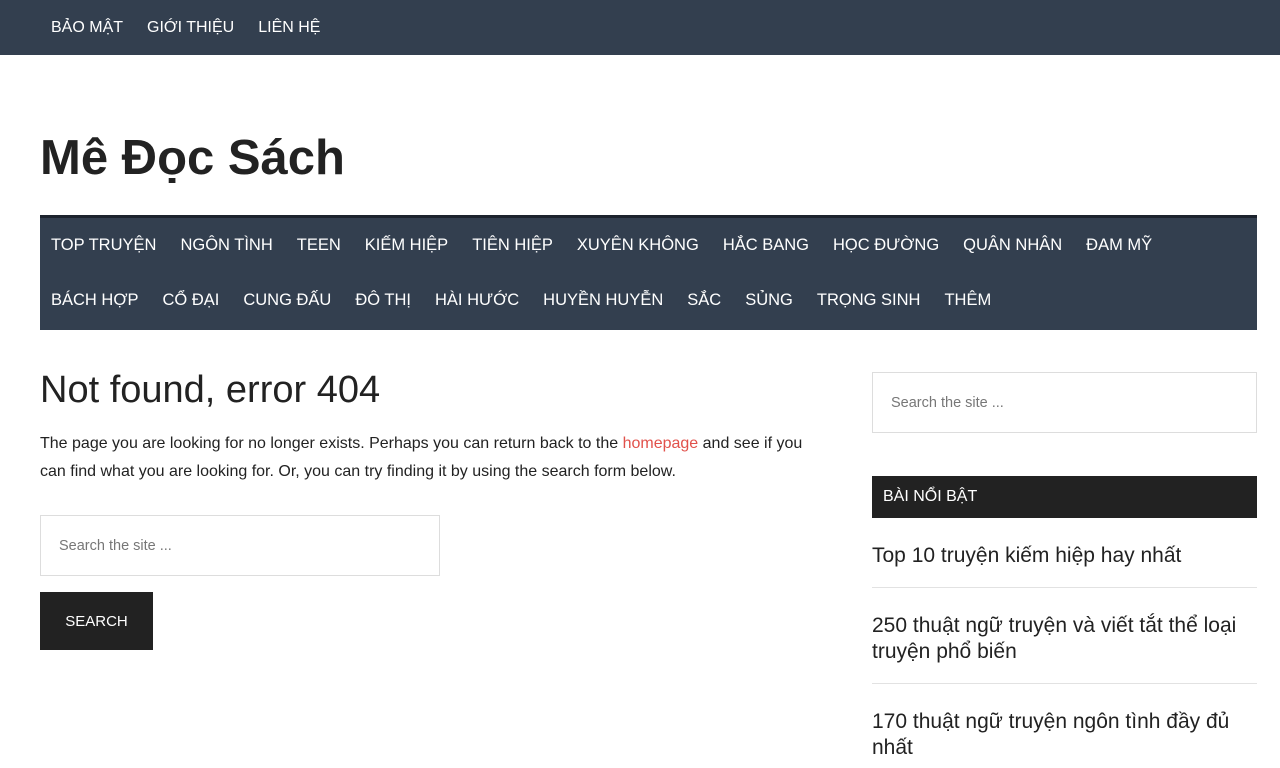  What do you see at coordinates (192, 300) in the screenshot?
I see `nav-item-co-dai: CỔ ĐẠI` at bounding box center [192, 300].